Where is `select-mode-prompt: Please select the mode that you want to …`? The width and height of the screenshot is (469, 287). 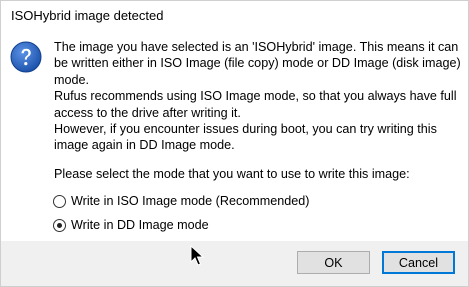
select-mode-prompt: Please select the mode that you want to … is located at coordinates (232, 174).